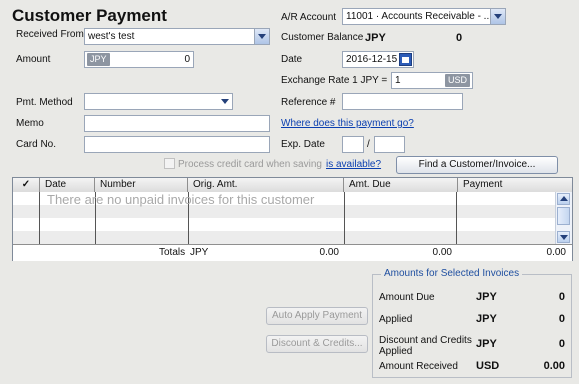 The image size is (579, 384). I want to click on exp-month-field, so click(353, 144).